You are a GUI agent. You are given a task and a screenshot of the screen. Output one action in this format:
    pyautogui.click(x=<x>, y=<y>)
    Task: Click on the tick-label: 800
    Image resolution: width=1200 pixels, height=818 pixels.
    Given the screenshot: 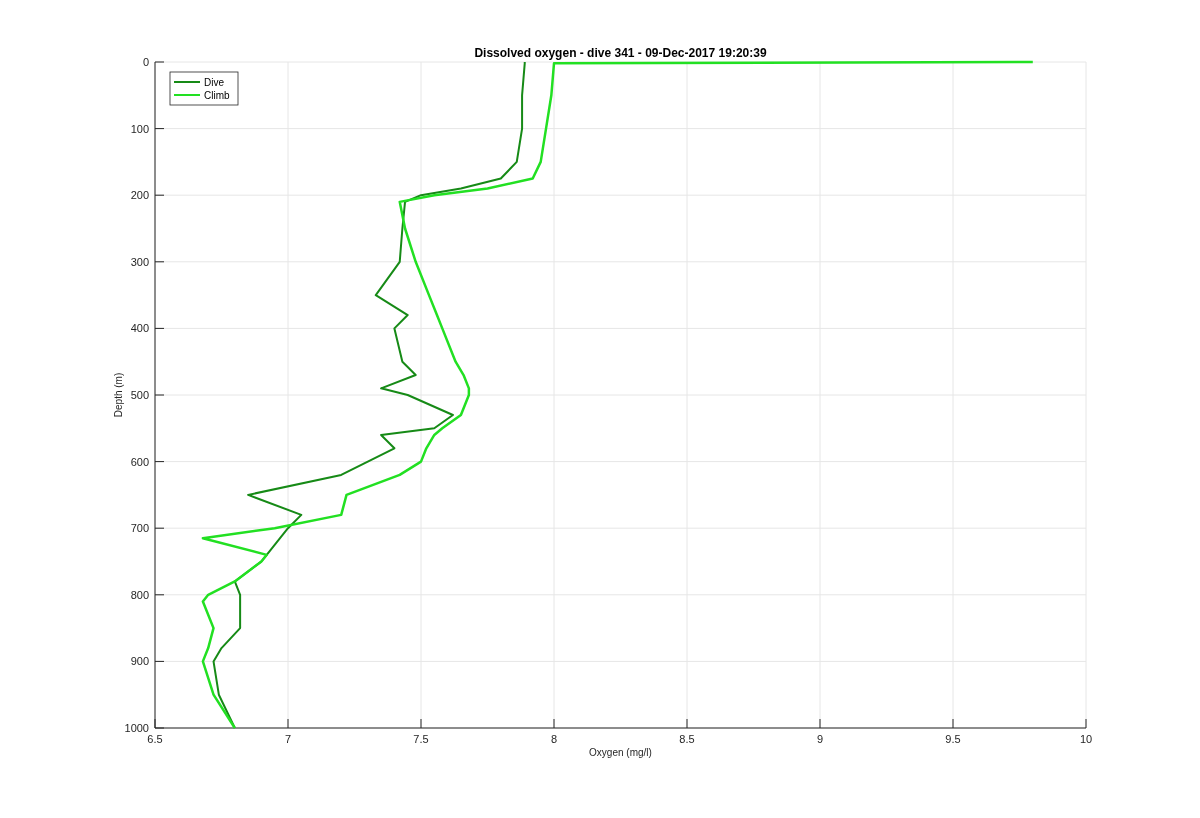 What is the action you would take?
    pyautogui.click(x=139, y=594)
    